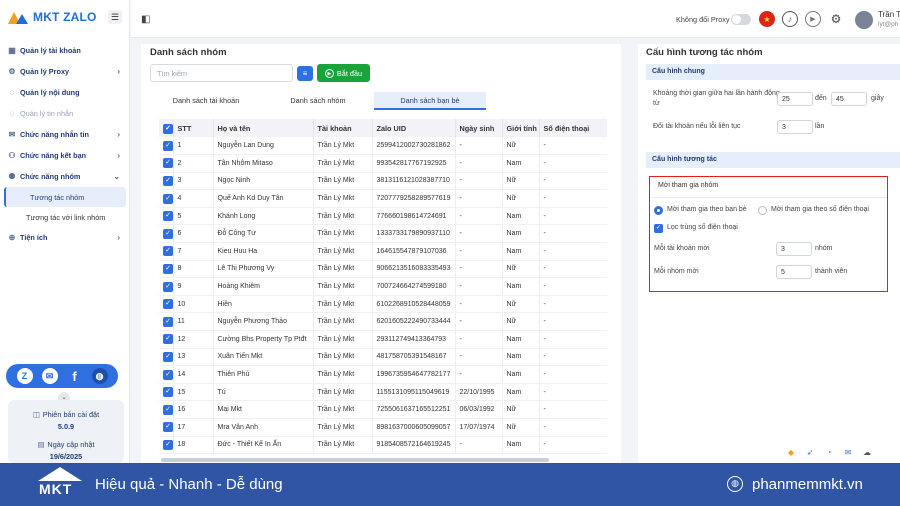 Image resolution: width=900 pixels, height=506 pixels. What do you see at coordinates (263, 128) in the screenshot?
I see `column-header: Họ và tên` at bounding box center [263, 128].